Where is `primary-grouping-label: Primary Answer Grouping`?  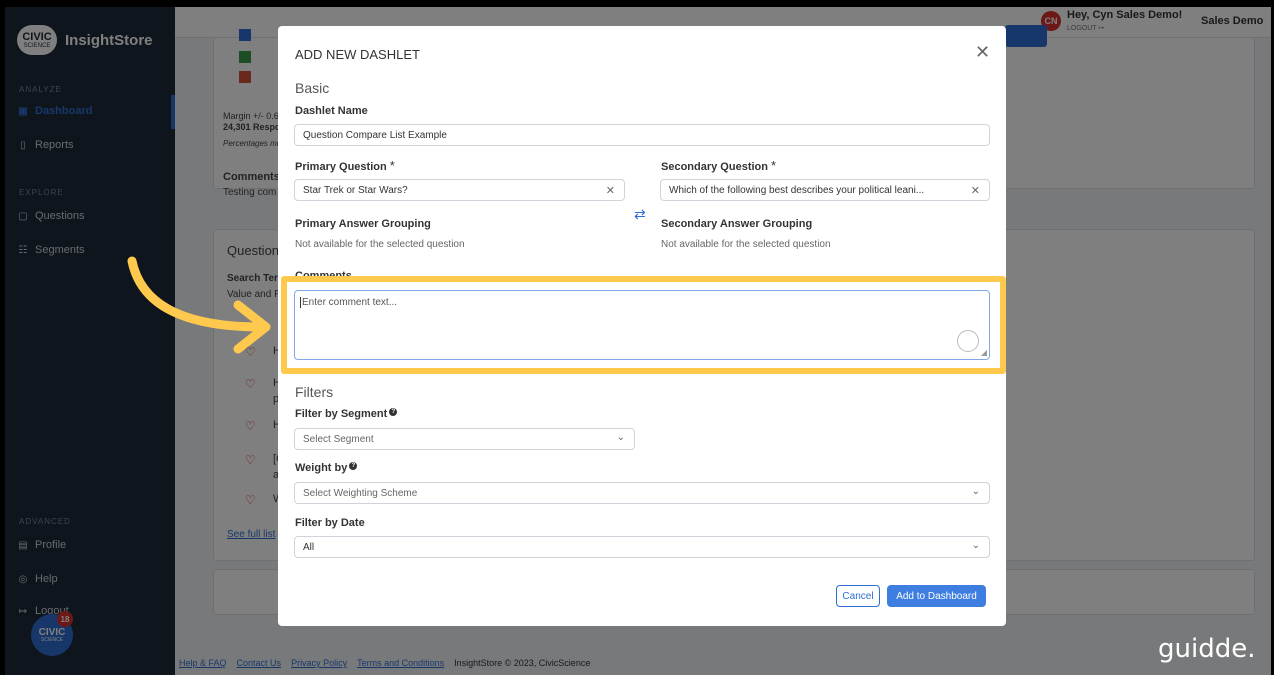 primary-grouping-label: Primary Answer Grouping is located at coordinates (363, 224).